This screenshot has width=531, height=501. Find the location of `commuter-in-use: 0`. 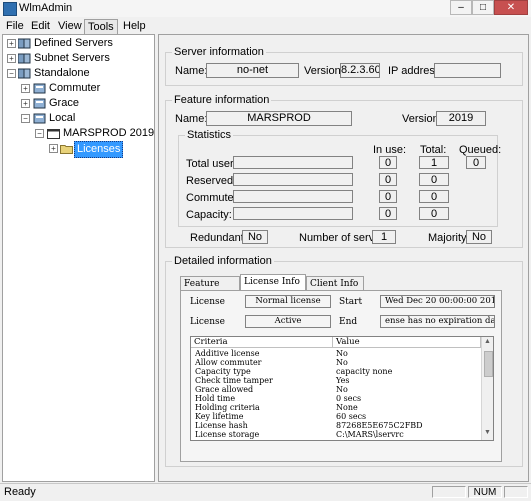

commuter-in-use: 0 is located at coordinates (388, 196).